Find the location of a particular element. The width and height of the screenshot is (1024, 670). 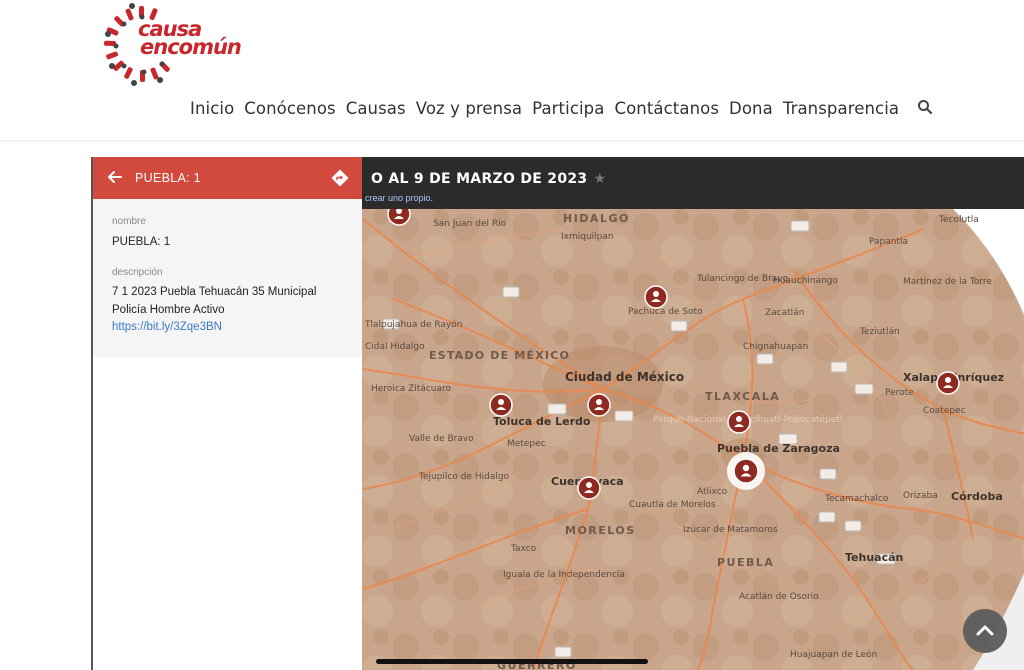

directions-icon is located at coordinates (340, 178).